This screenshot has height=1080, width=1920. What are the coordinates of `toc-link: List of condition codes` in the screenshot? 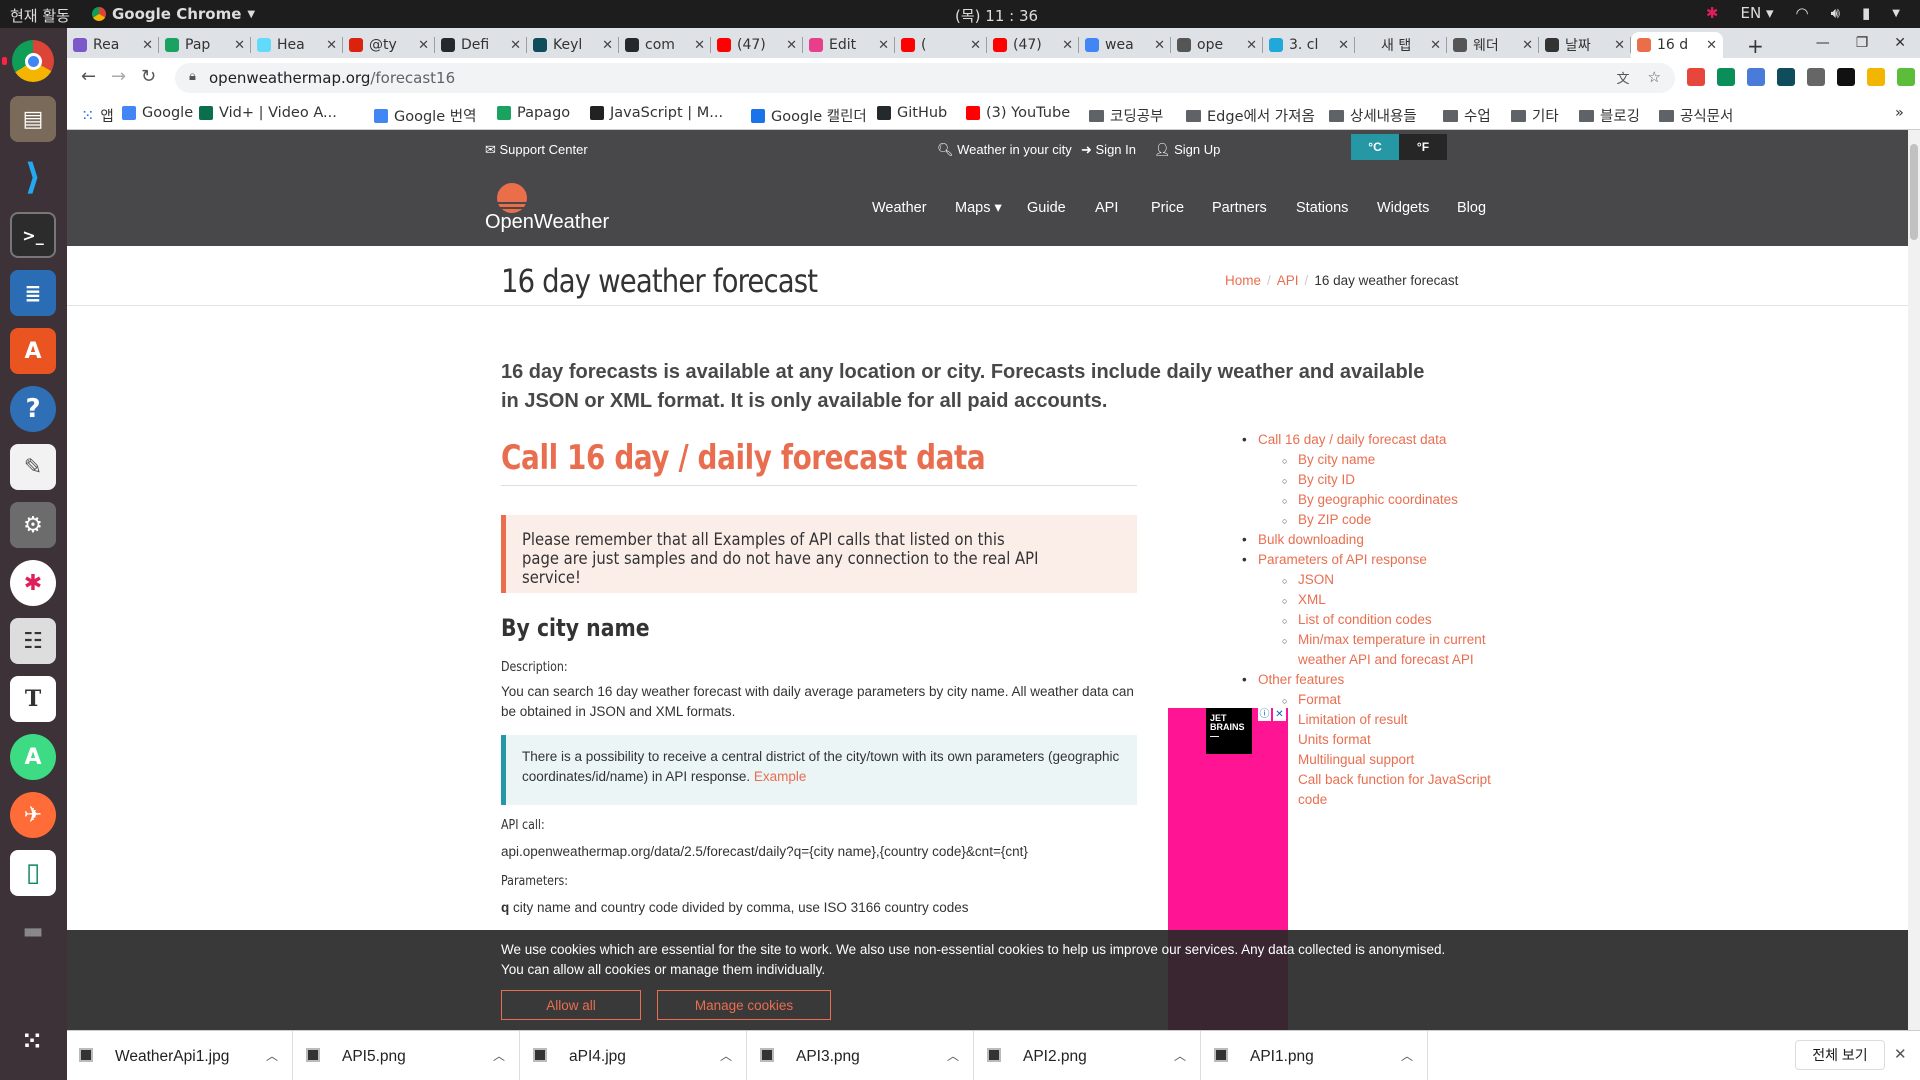 It's located at (1382, 620).